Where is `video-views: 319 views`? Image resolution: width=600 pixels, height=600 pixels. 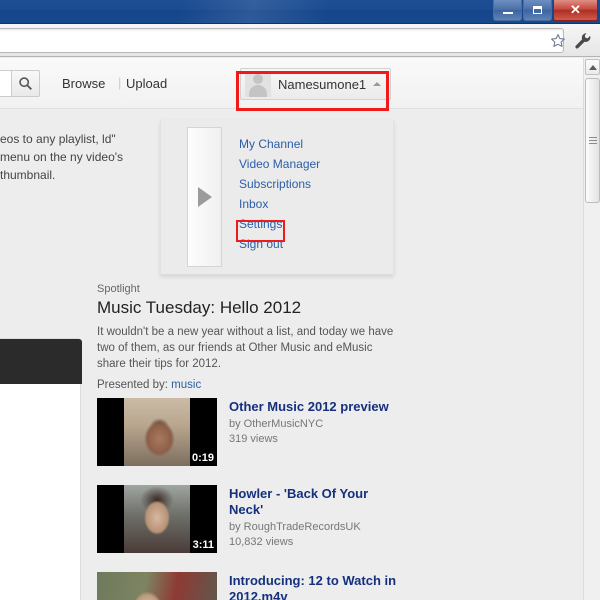
video-views: 319 views is located at coordinates (253, 439).